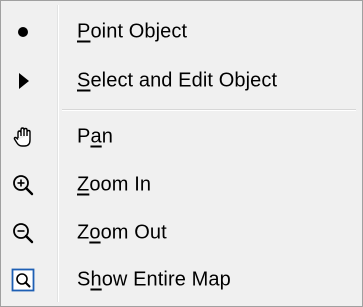  What do you see at coordinates (23, 280) in the screenshot?
I see `show-entire-map-icon` at bounding box center [23, 280].